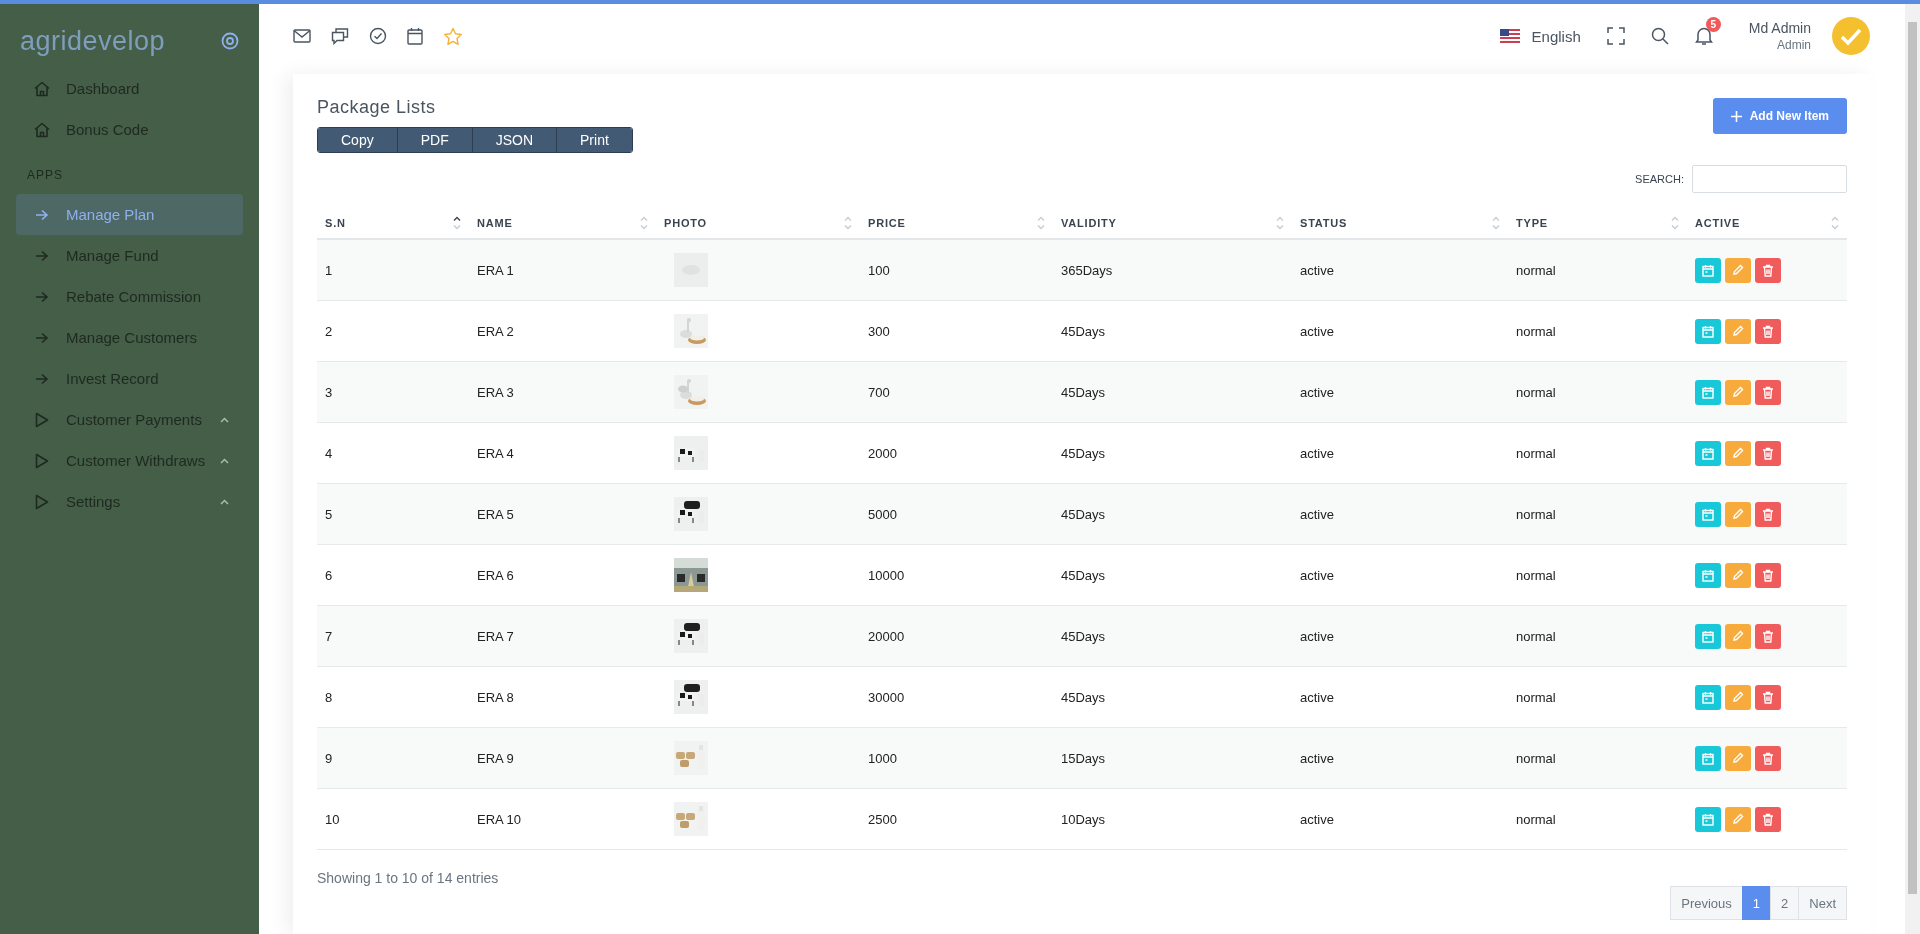 The width and height of the screenshot is (1920, 934). What do you see at coordinates (1822, 903) in the screenshot?
I see `page-button: Next` at bounding box center [1822, 903].